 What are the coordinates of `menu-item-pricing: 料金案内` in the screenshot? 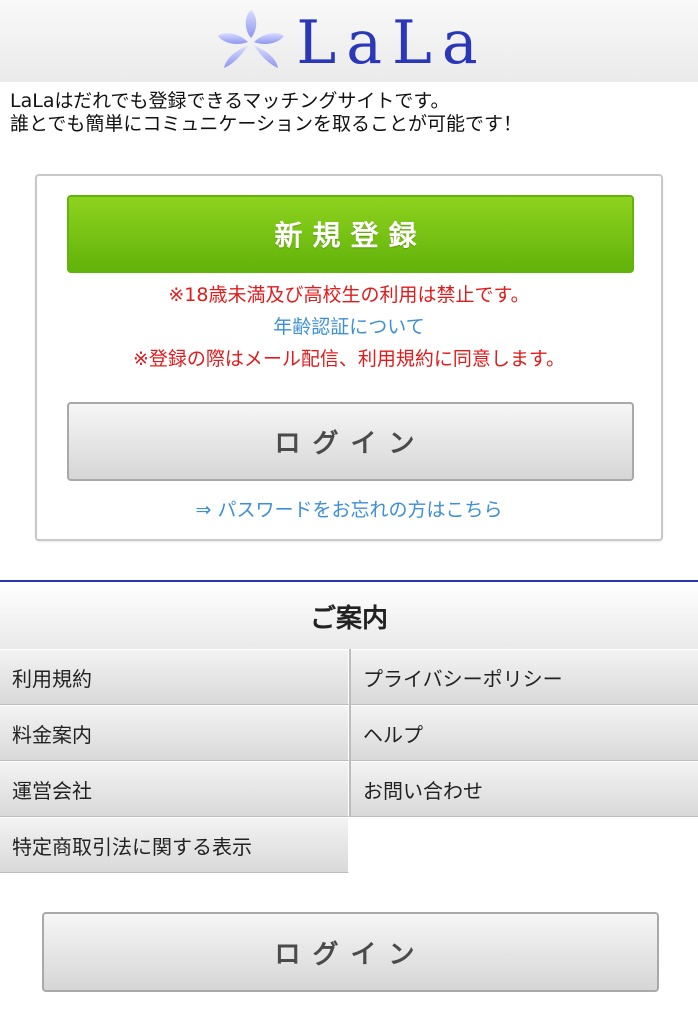 It's located at (174, 733).